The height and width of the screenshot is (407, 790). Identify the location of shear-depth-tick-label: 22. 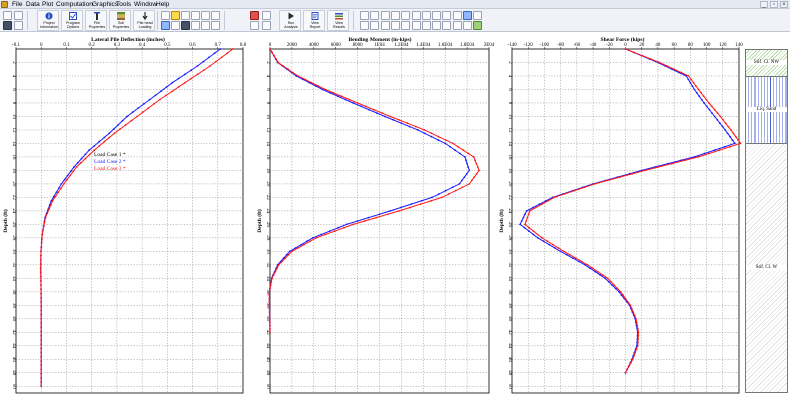
(509, 198).